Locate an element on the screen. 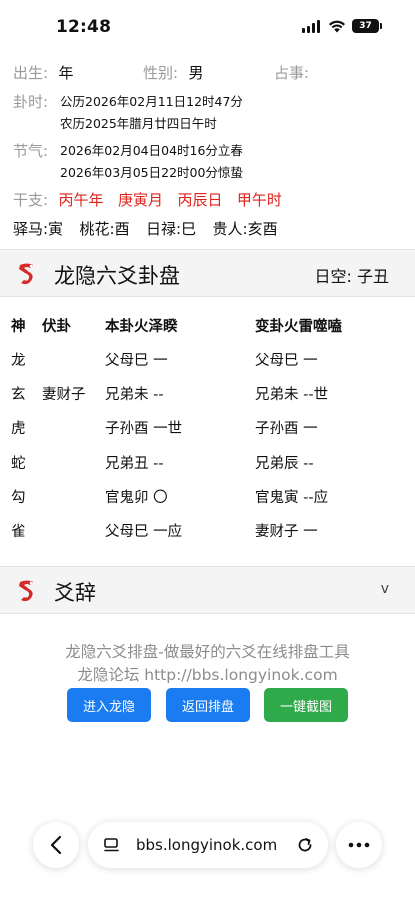 This screenshot has width=415, height=900. row-bian: 父母巳 一 is located at coordinates (286, 361).